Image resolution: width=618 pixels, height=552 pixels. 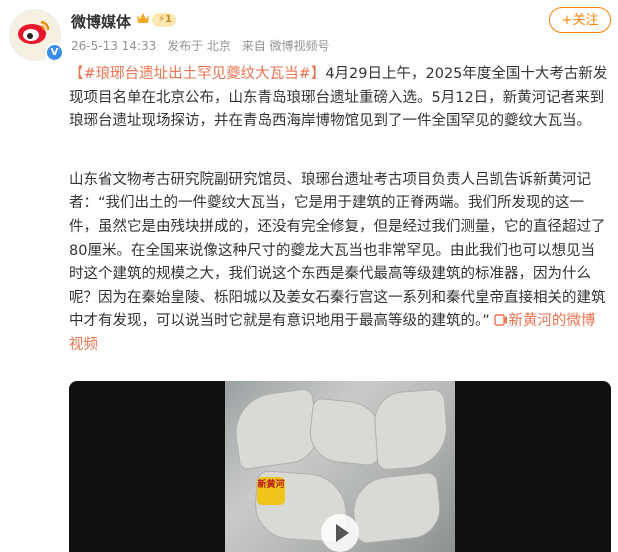 I want to click on play-icon, so click(x=340, y=533).